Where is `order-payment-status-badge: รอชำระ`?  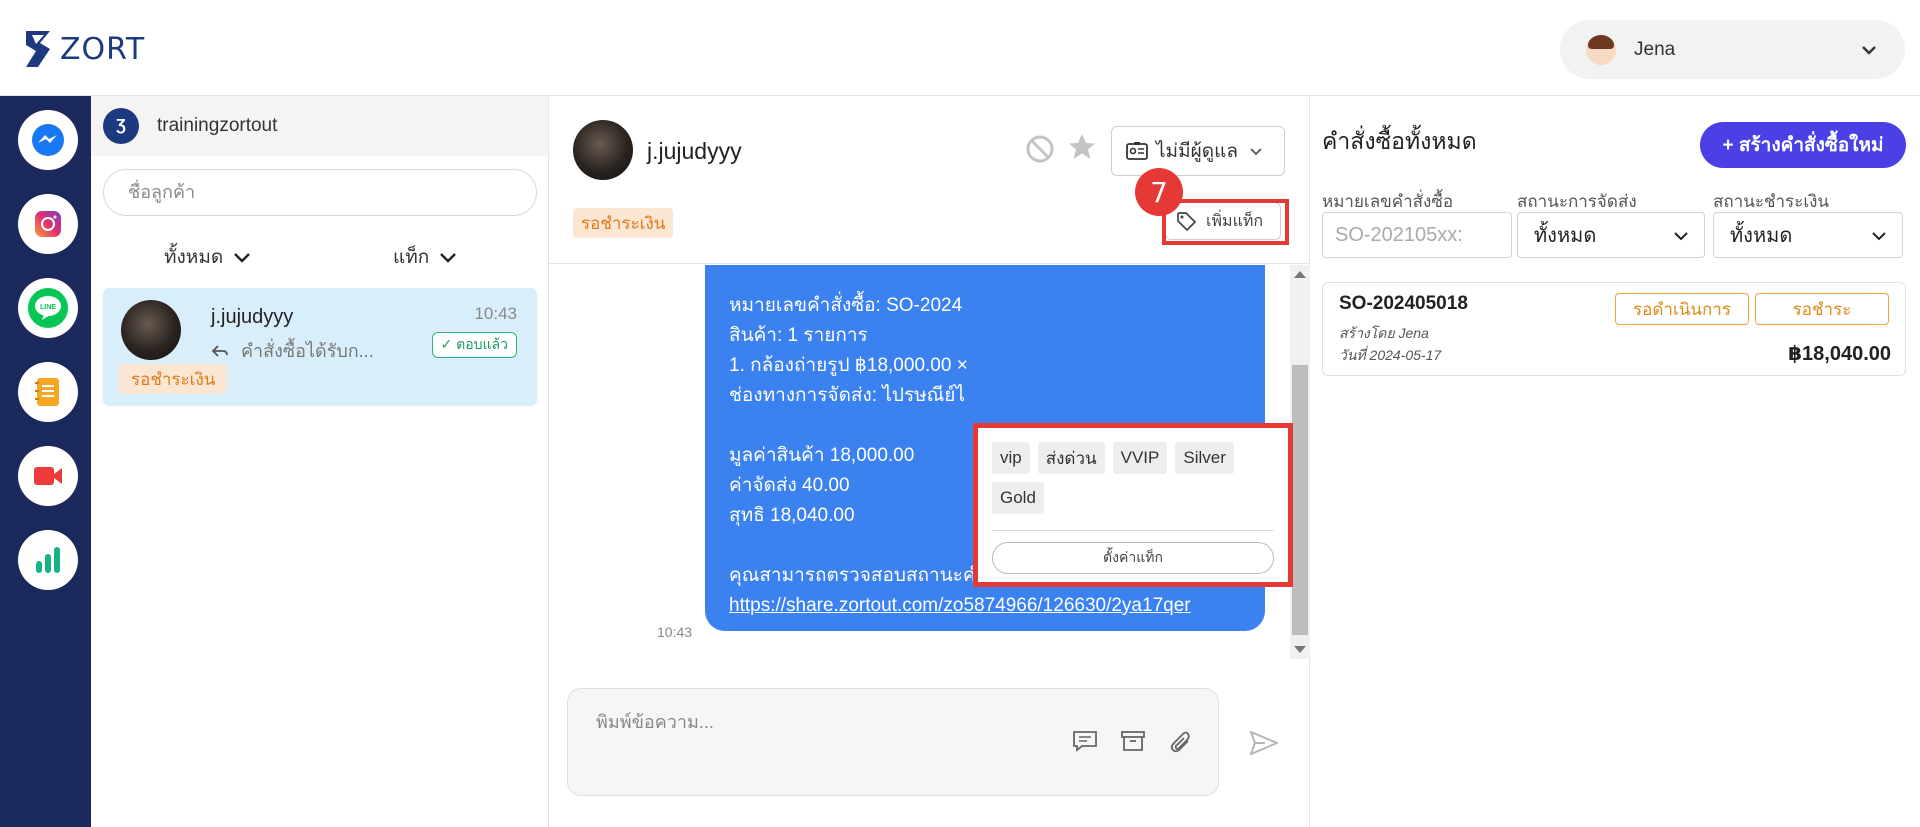
order-payment-status-badge: รอชำระ is located at coordinates (1822, 309).